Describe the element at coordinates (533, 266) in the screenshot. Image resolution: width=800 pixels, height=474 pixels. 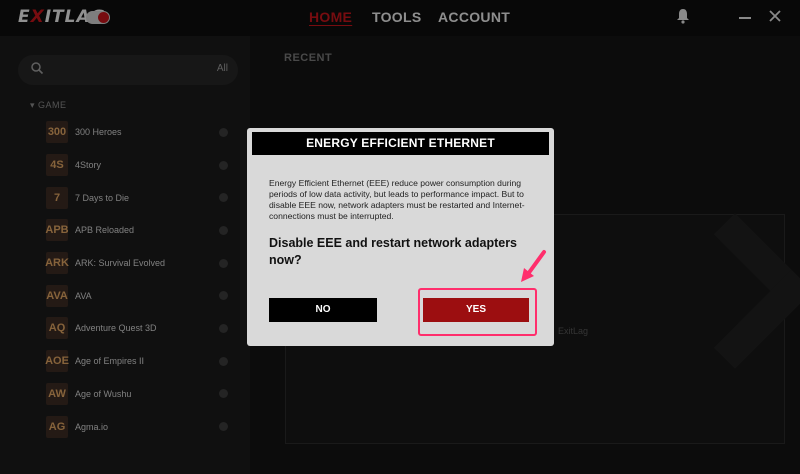
I see `pointer-arrow-icon` at that location.